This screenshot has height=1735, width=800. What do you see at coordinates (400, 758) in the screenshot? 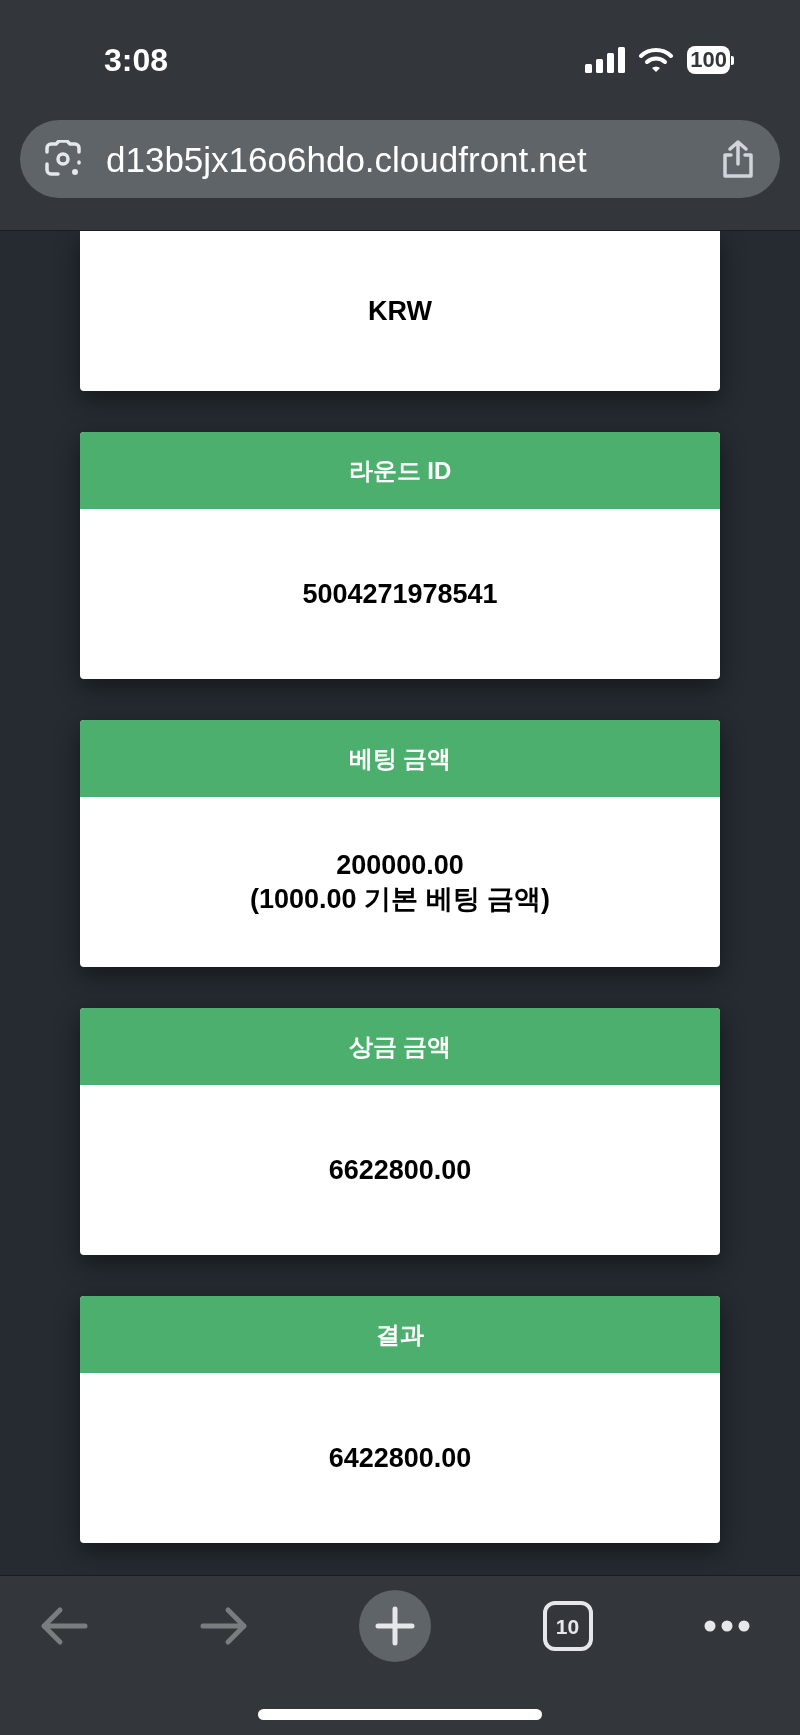
I see `card-title: 베팅 금액` at bounding box center [400, 758].